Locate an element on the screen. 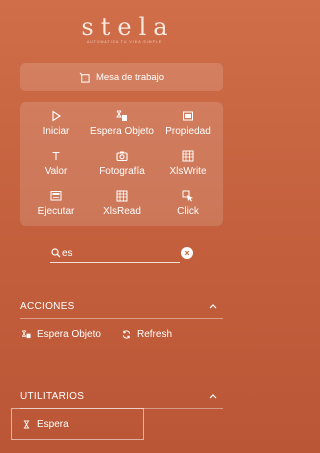 This screenshot has width=320, height=453. tool-label: Propiedad is located at coordinates (188, 131).